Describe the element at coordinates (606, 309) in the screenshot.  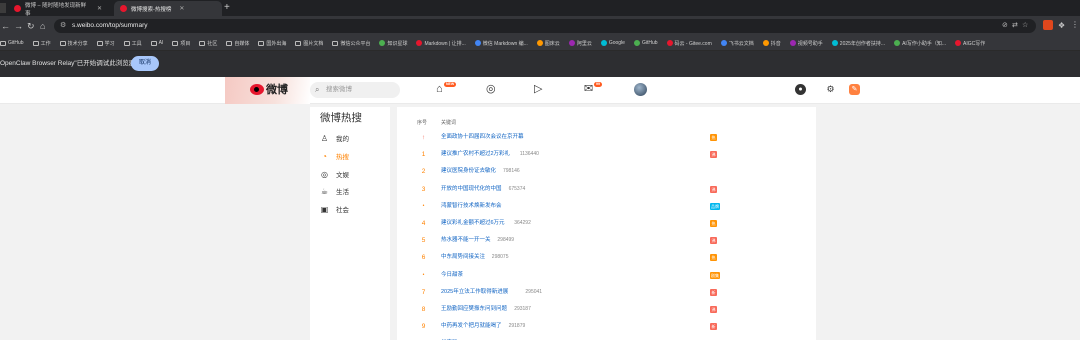
I see `table-row: 8 王励勤回应樊振东问到问题 293187 沸` at that location.